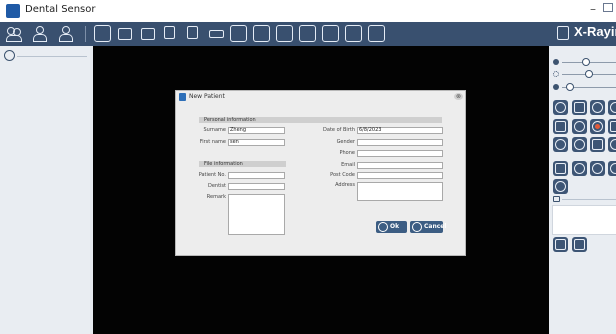 The width and height of the screenshot is (616, 334). What do you see at coordinates (307, 33) in the screenshot?
I see `capture-icon` at bounding box center [307, 33].